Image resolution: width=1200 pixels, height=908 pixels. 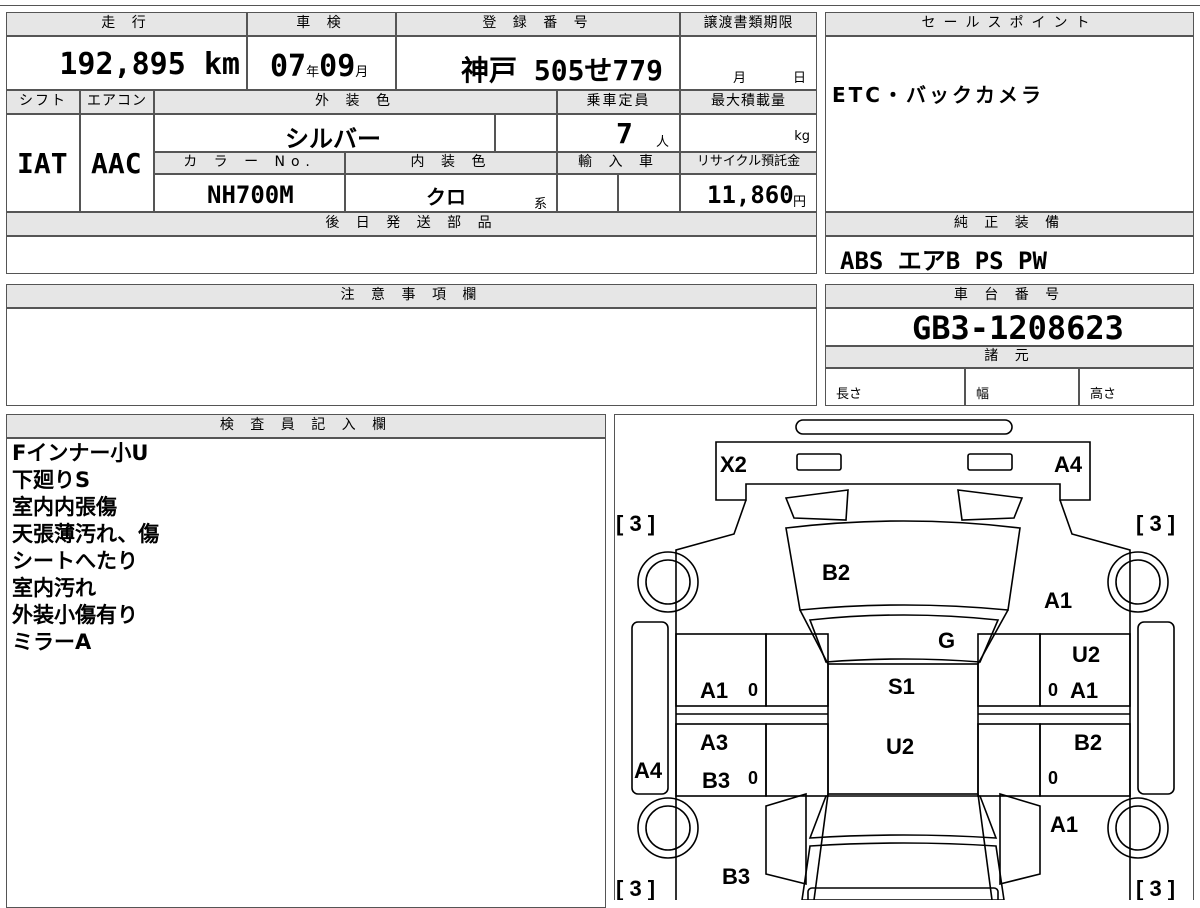 What do you see at coordinates (748, 102) in the screenshot?
I see `max-load-header: 最大積載量` at bounding box center [748, 102].